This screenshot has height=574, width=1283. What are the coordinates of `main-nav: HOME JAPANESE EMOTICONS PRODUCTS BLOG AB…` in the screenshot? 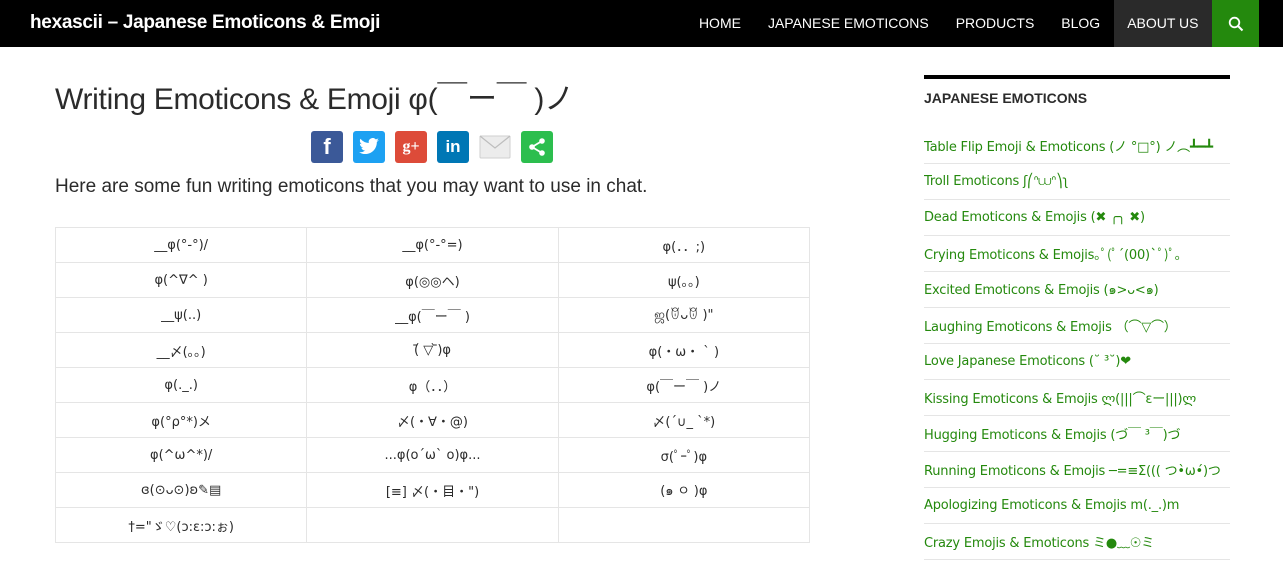 It's located at (948, 23).